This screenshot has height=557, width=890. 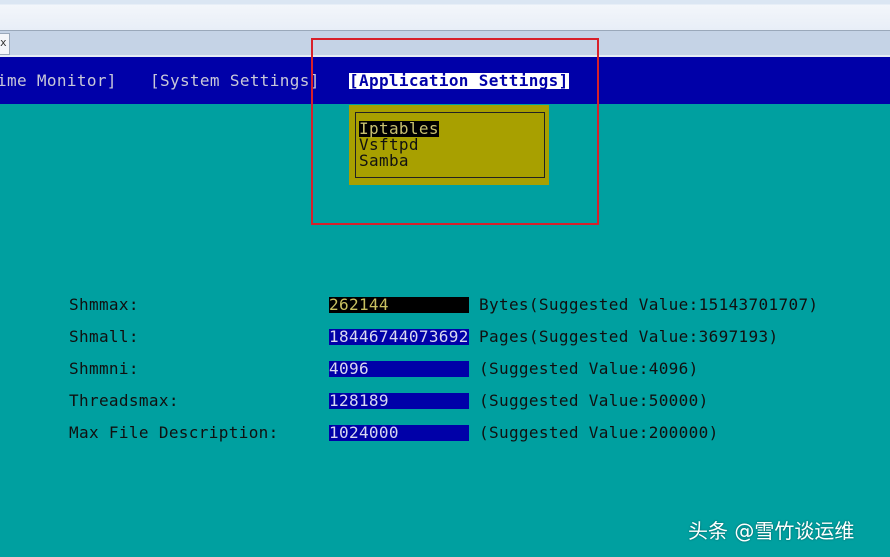 I want to click on tab-close-button: x, so click(x=5, y=44).